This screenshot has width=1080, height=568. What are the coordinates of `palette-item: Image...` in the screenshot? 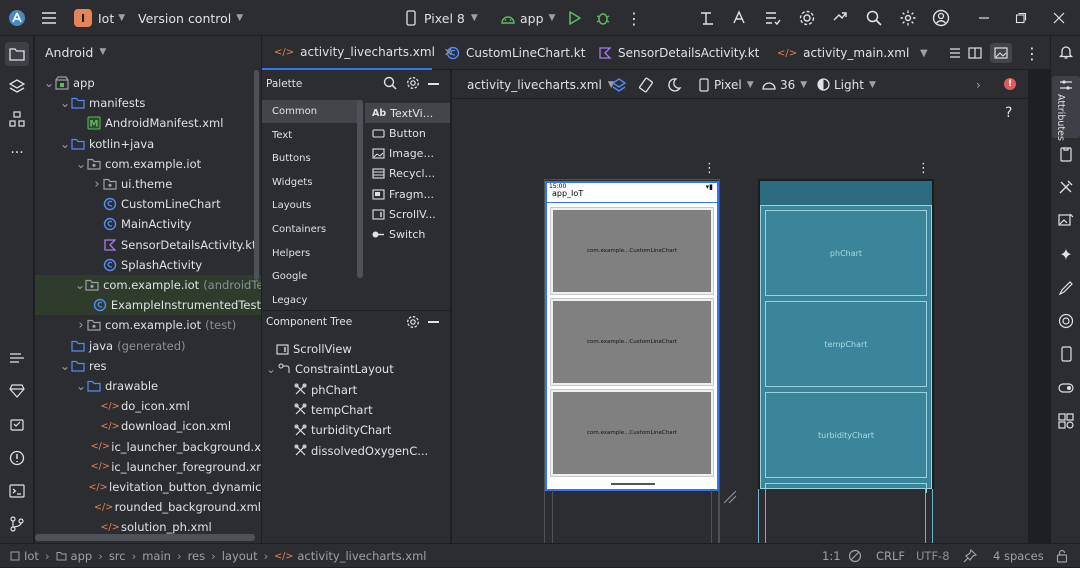 It's located at (400, 154).